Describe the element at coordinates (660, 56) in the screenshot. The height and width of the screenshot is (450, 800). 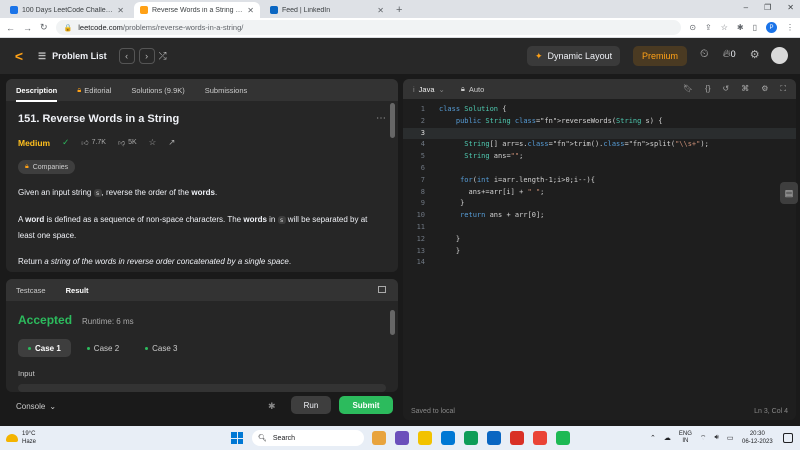
I see `premium-button: Premium` at that location.